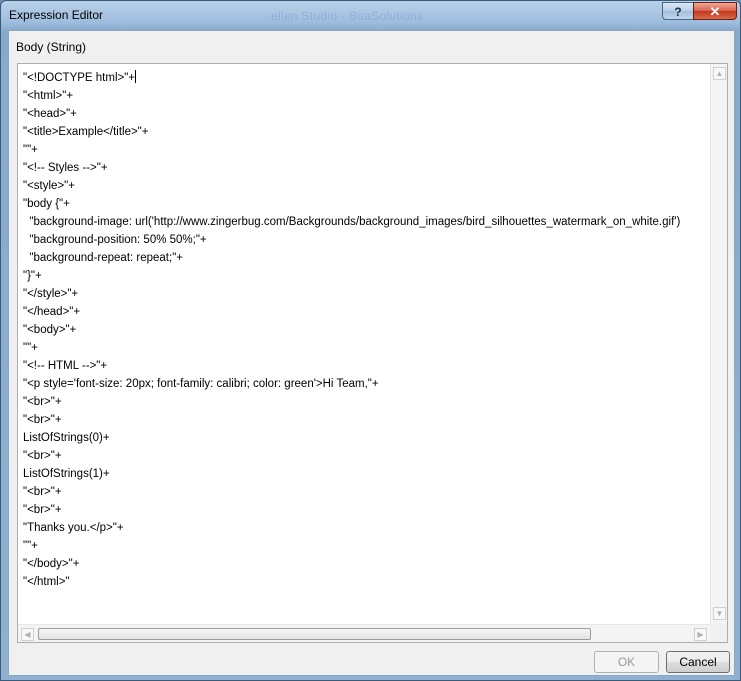  What do you see at coordinates (73, 528) in the screenshot?
I see `code-line: "Thanks you.</p>"+` at bounding box center [73, 528].